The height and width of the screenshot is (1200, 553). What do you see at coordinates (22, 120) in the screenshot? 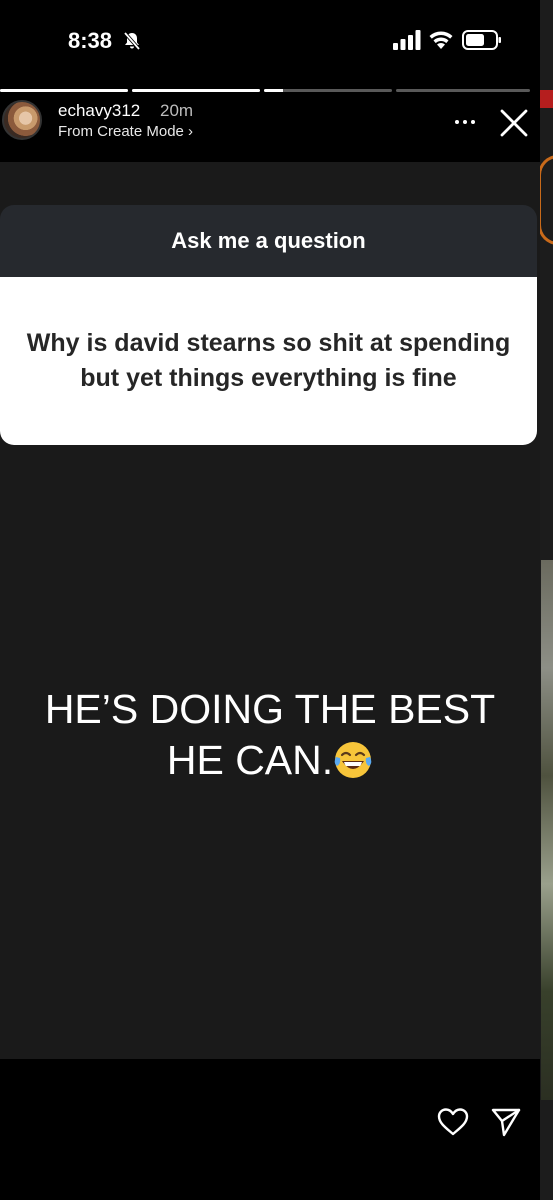
I see `avatar` at bounding box center [22, 120].